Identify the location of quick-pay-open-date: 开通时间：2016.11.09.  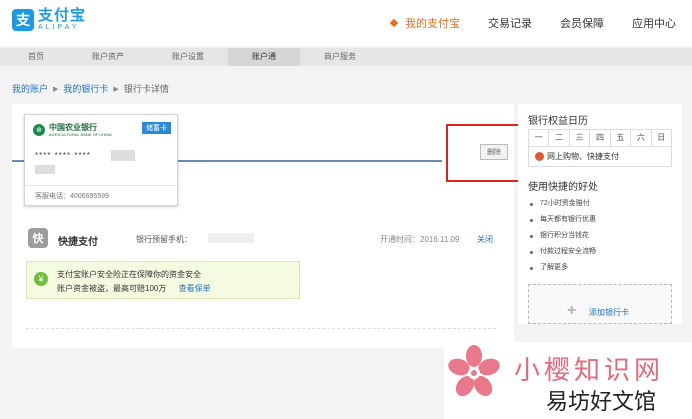
(420, 239).